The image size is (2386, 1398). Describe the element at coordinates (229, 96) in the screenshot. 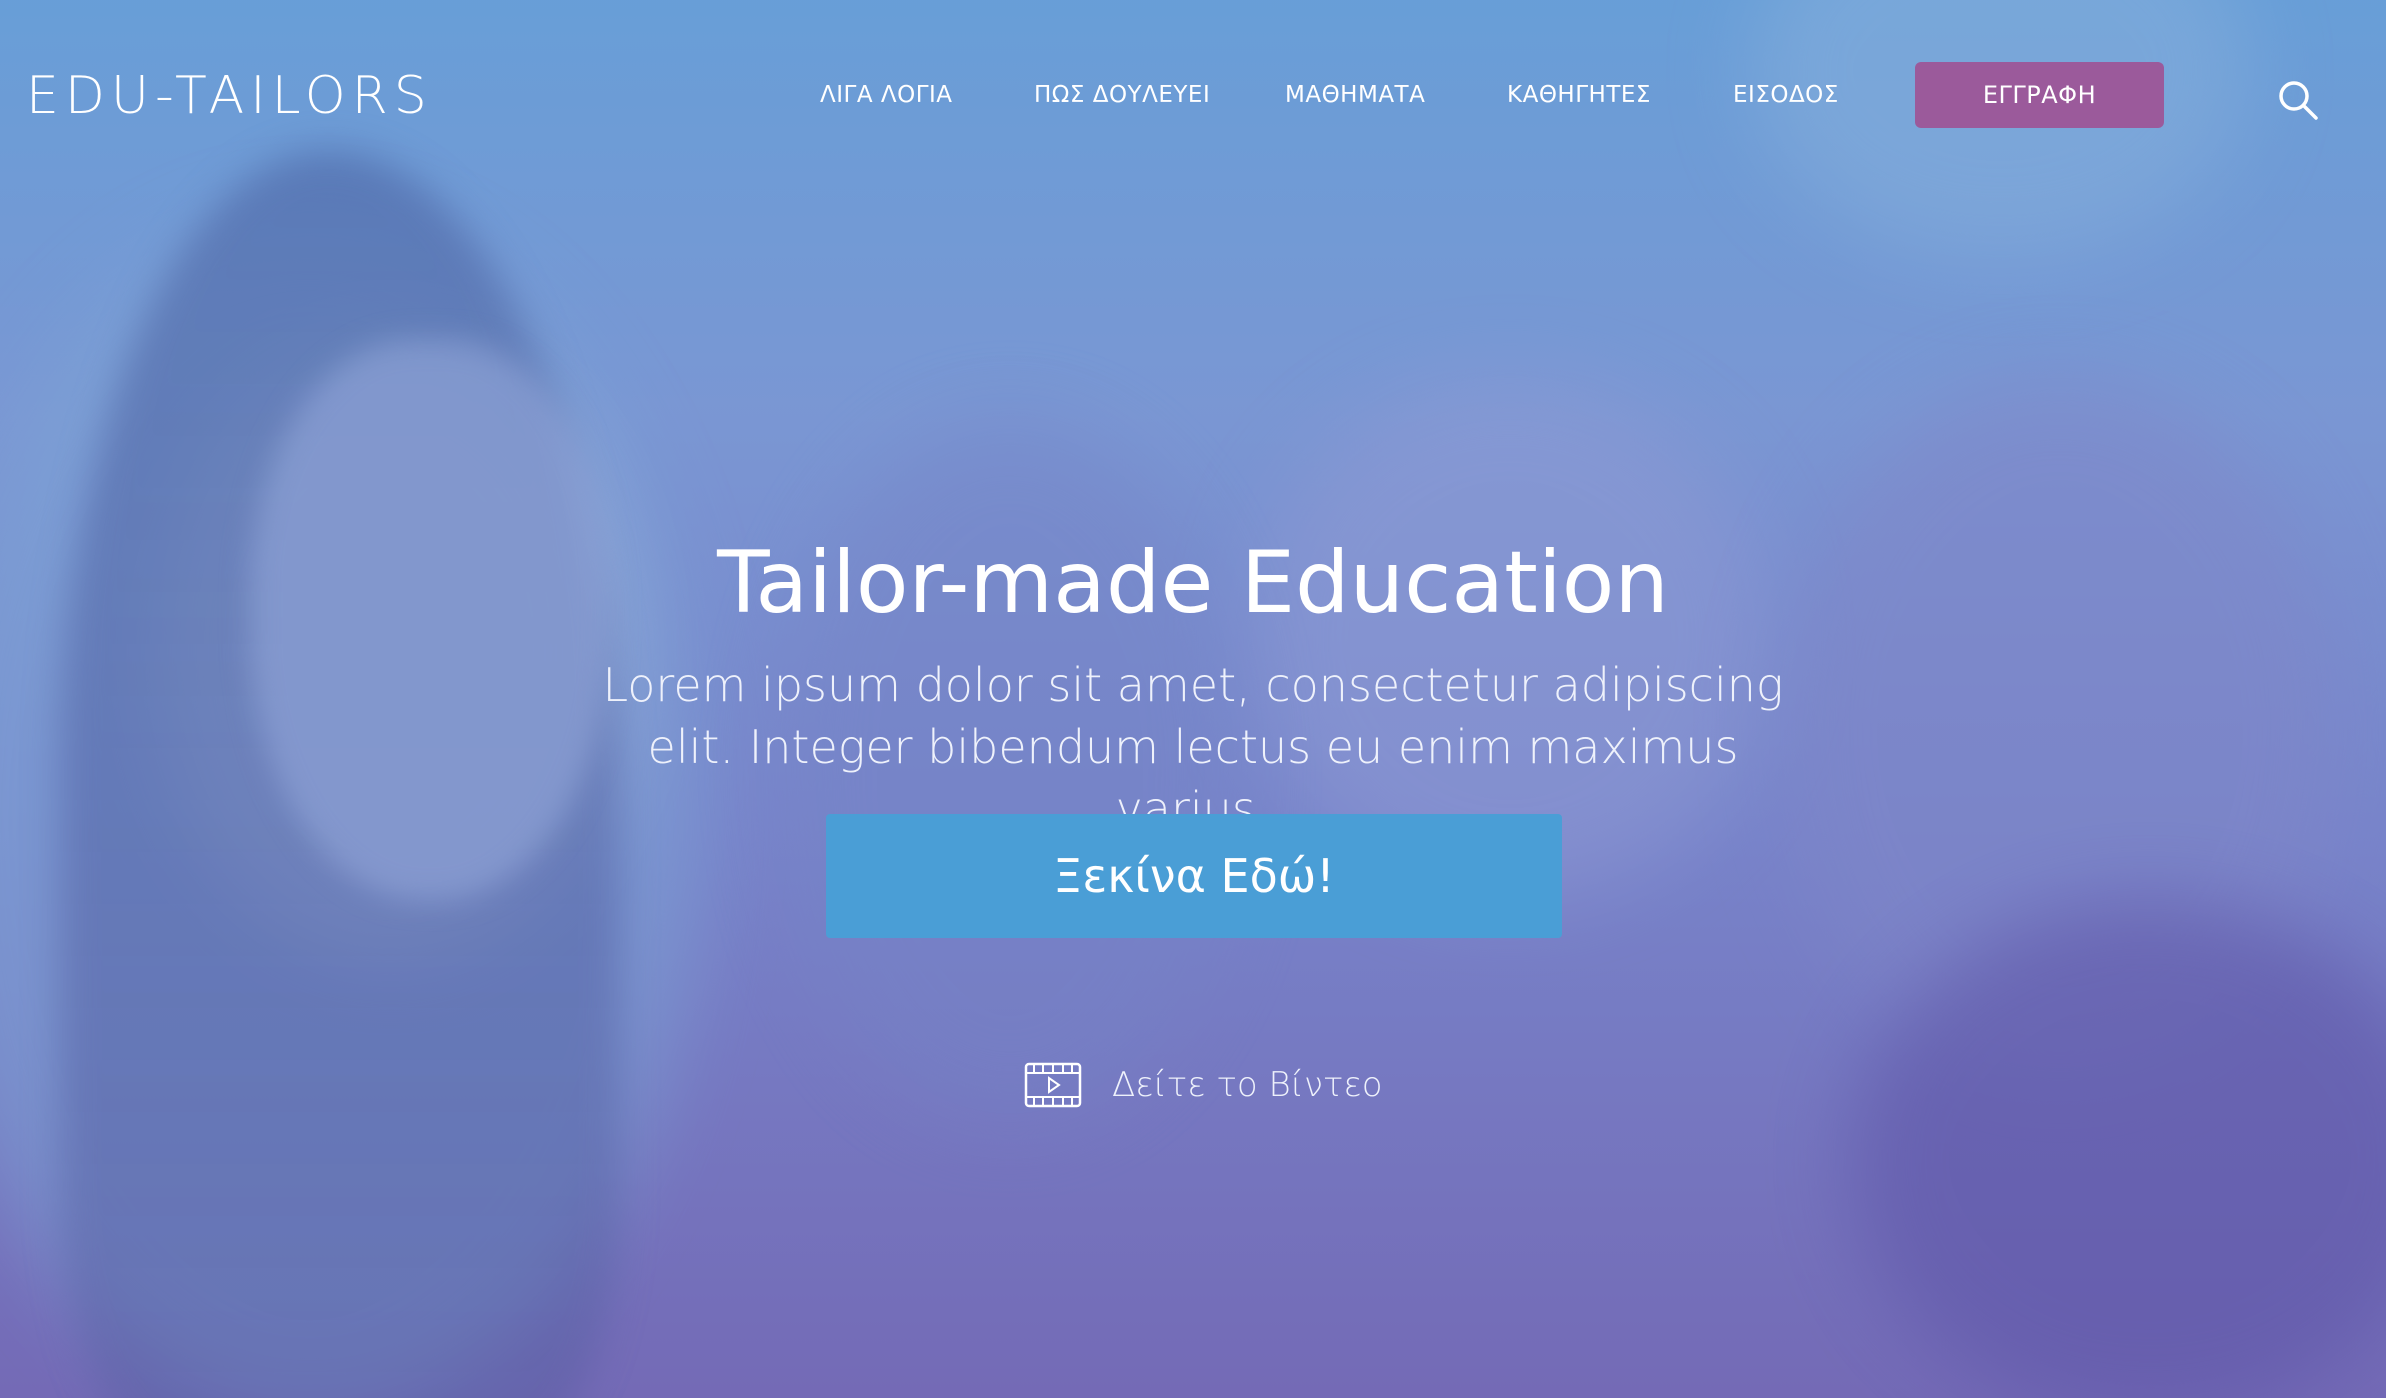

I see `site-logo: EDU-TAILORS` at that location.